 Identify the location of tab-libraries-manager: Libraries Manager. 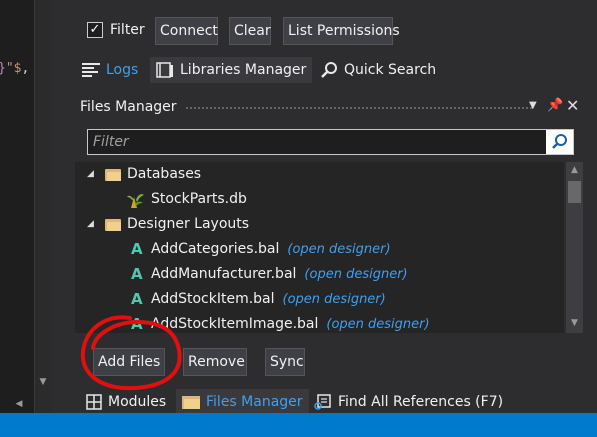
(231, 70).